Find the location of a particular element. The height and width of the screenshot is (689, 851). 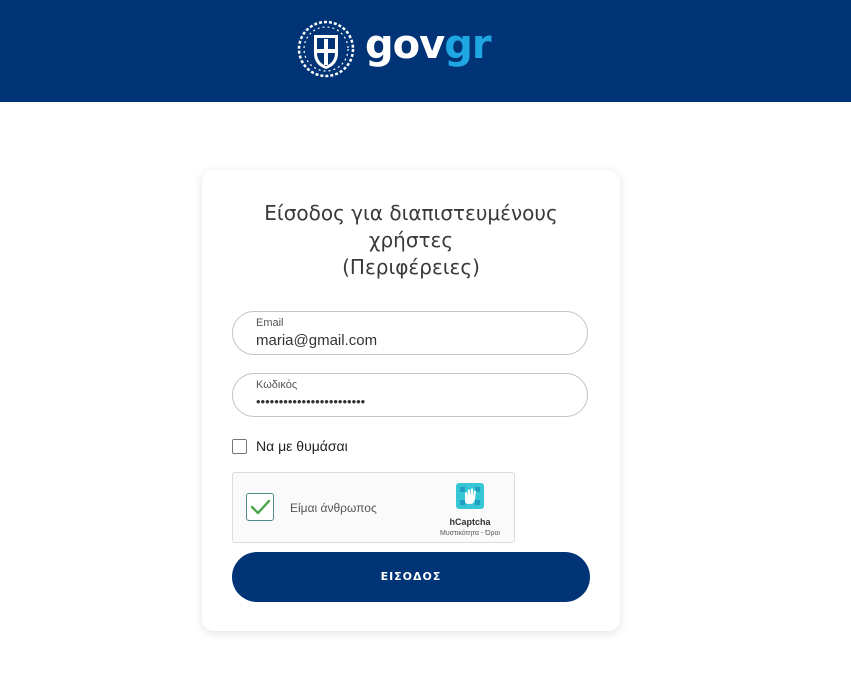

remember-me: Να με θυμάσαι is located at coordinates (290, 446).